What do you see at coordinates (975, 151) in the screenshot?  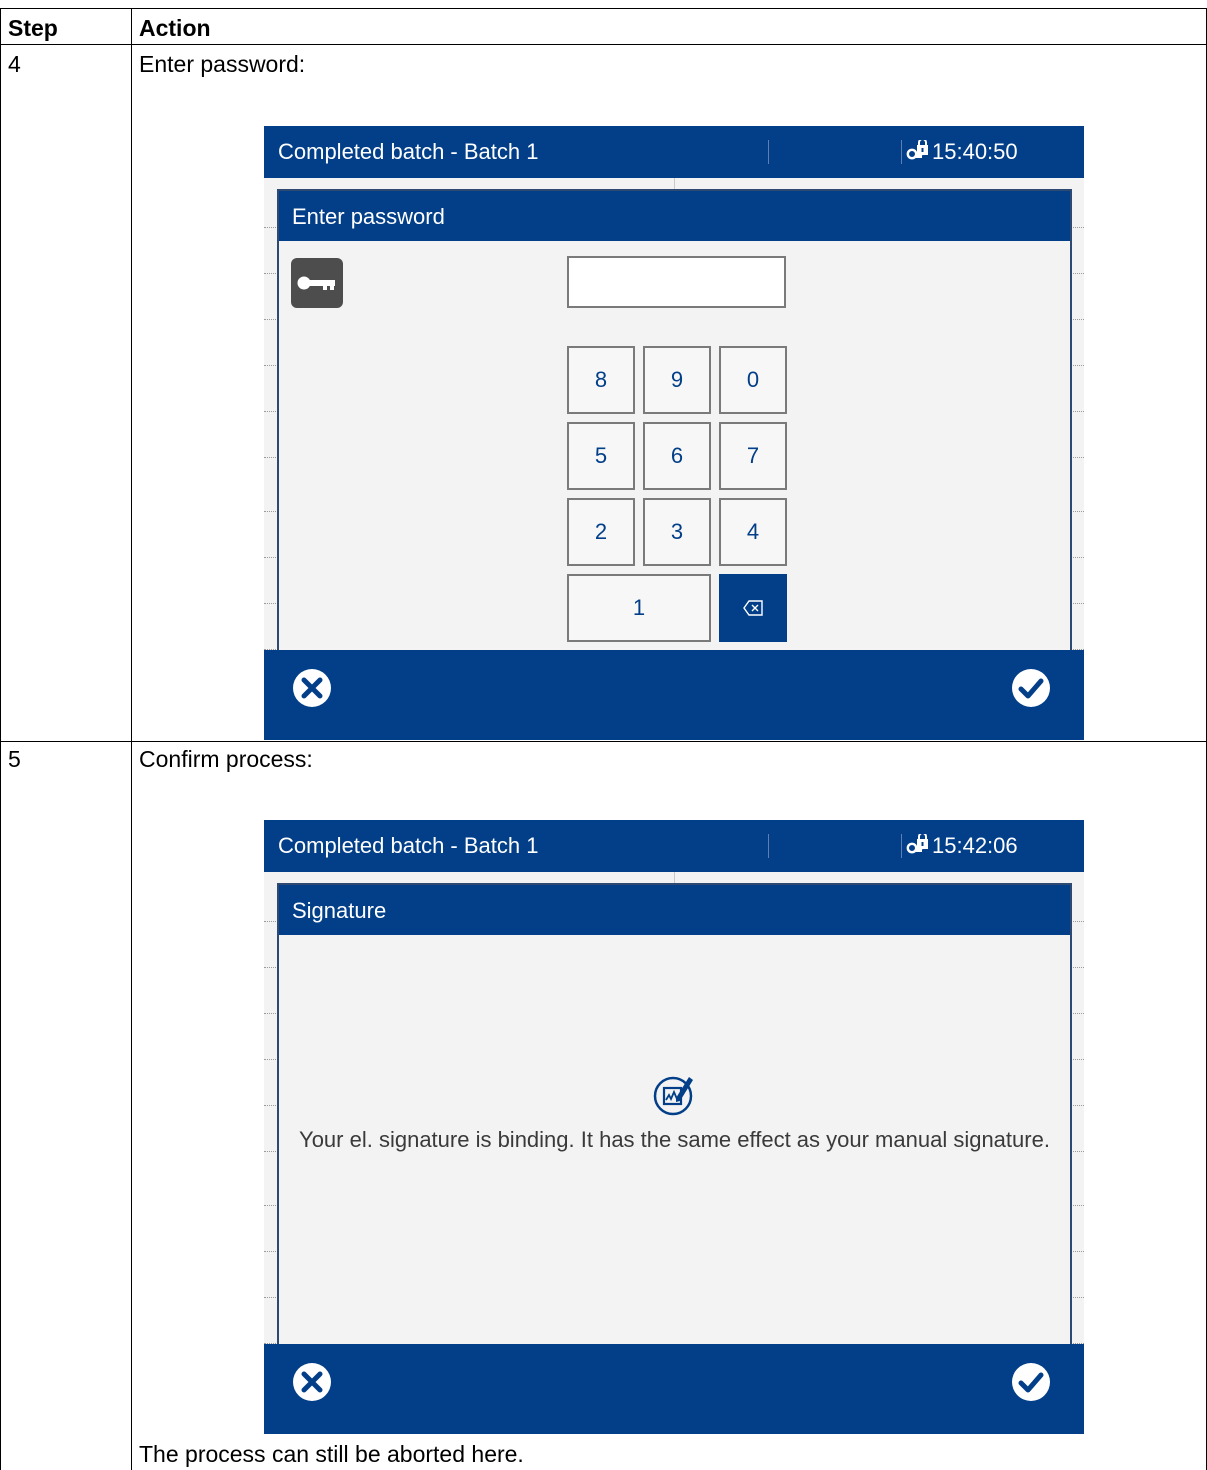 I see `clock-time: 15:40:50` at bounding box center [975, 151].